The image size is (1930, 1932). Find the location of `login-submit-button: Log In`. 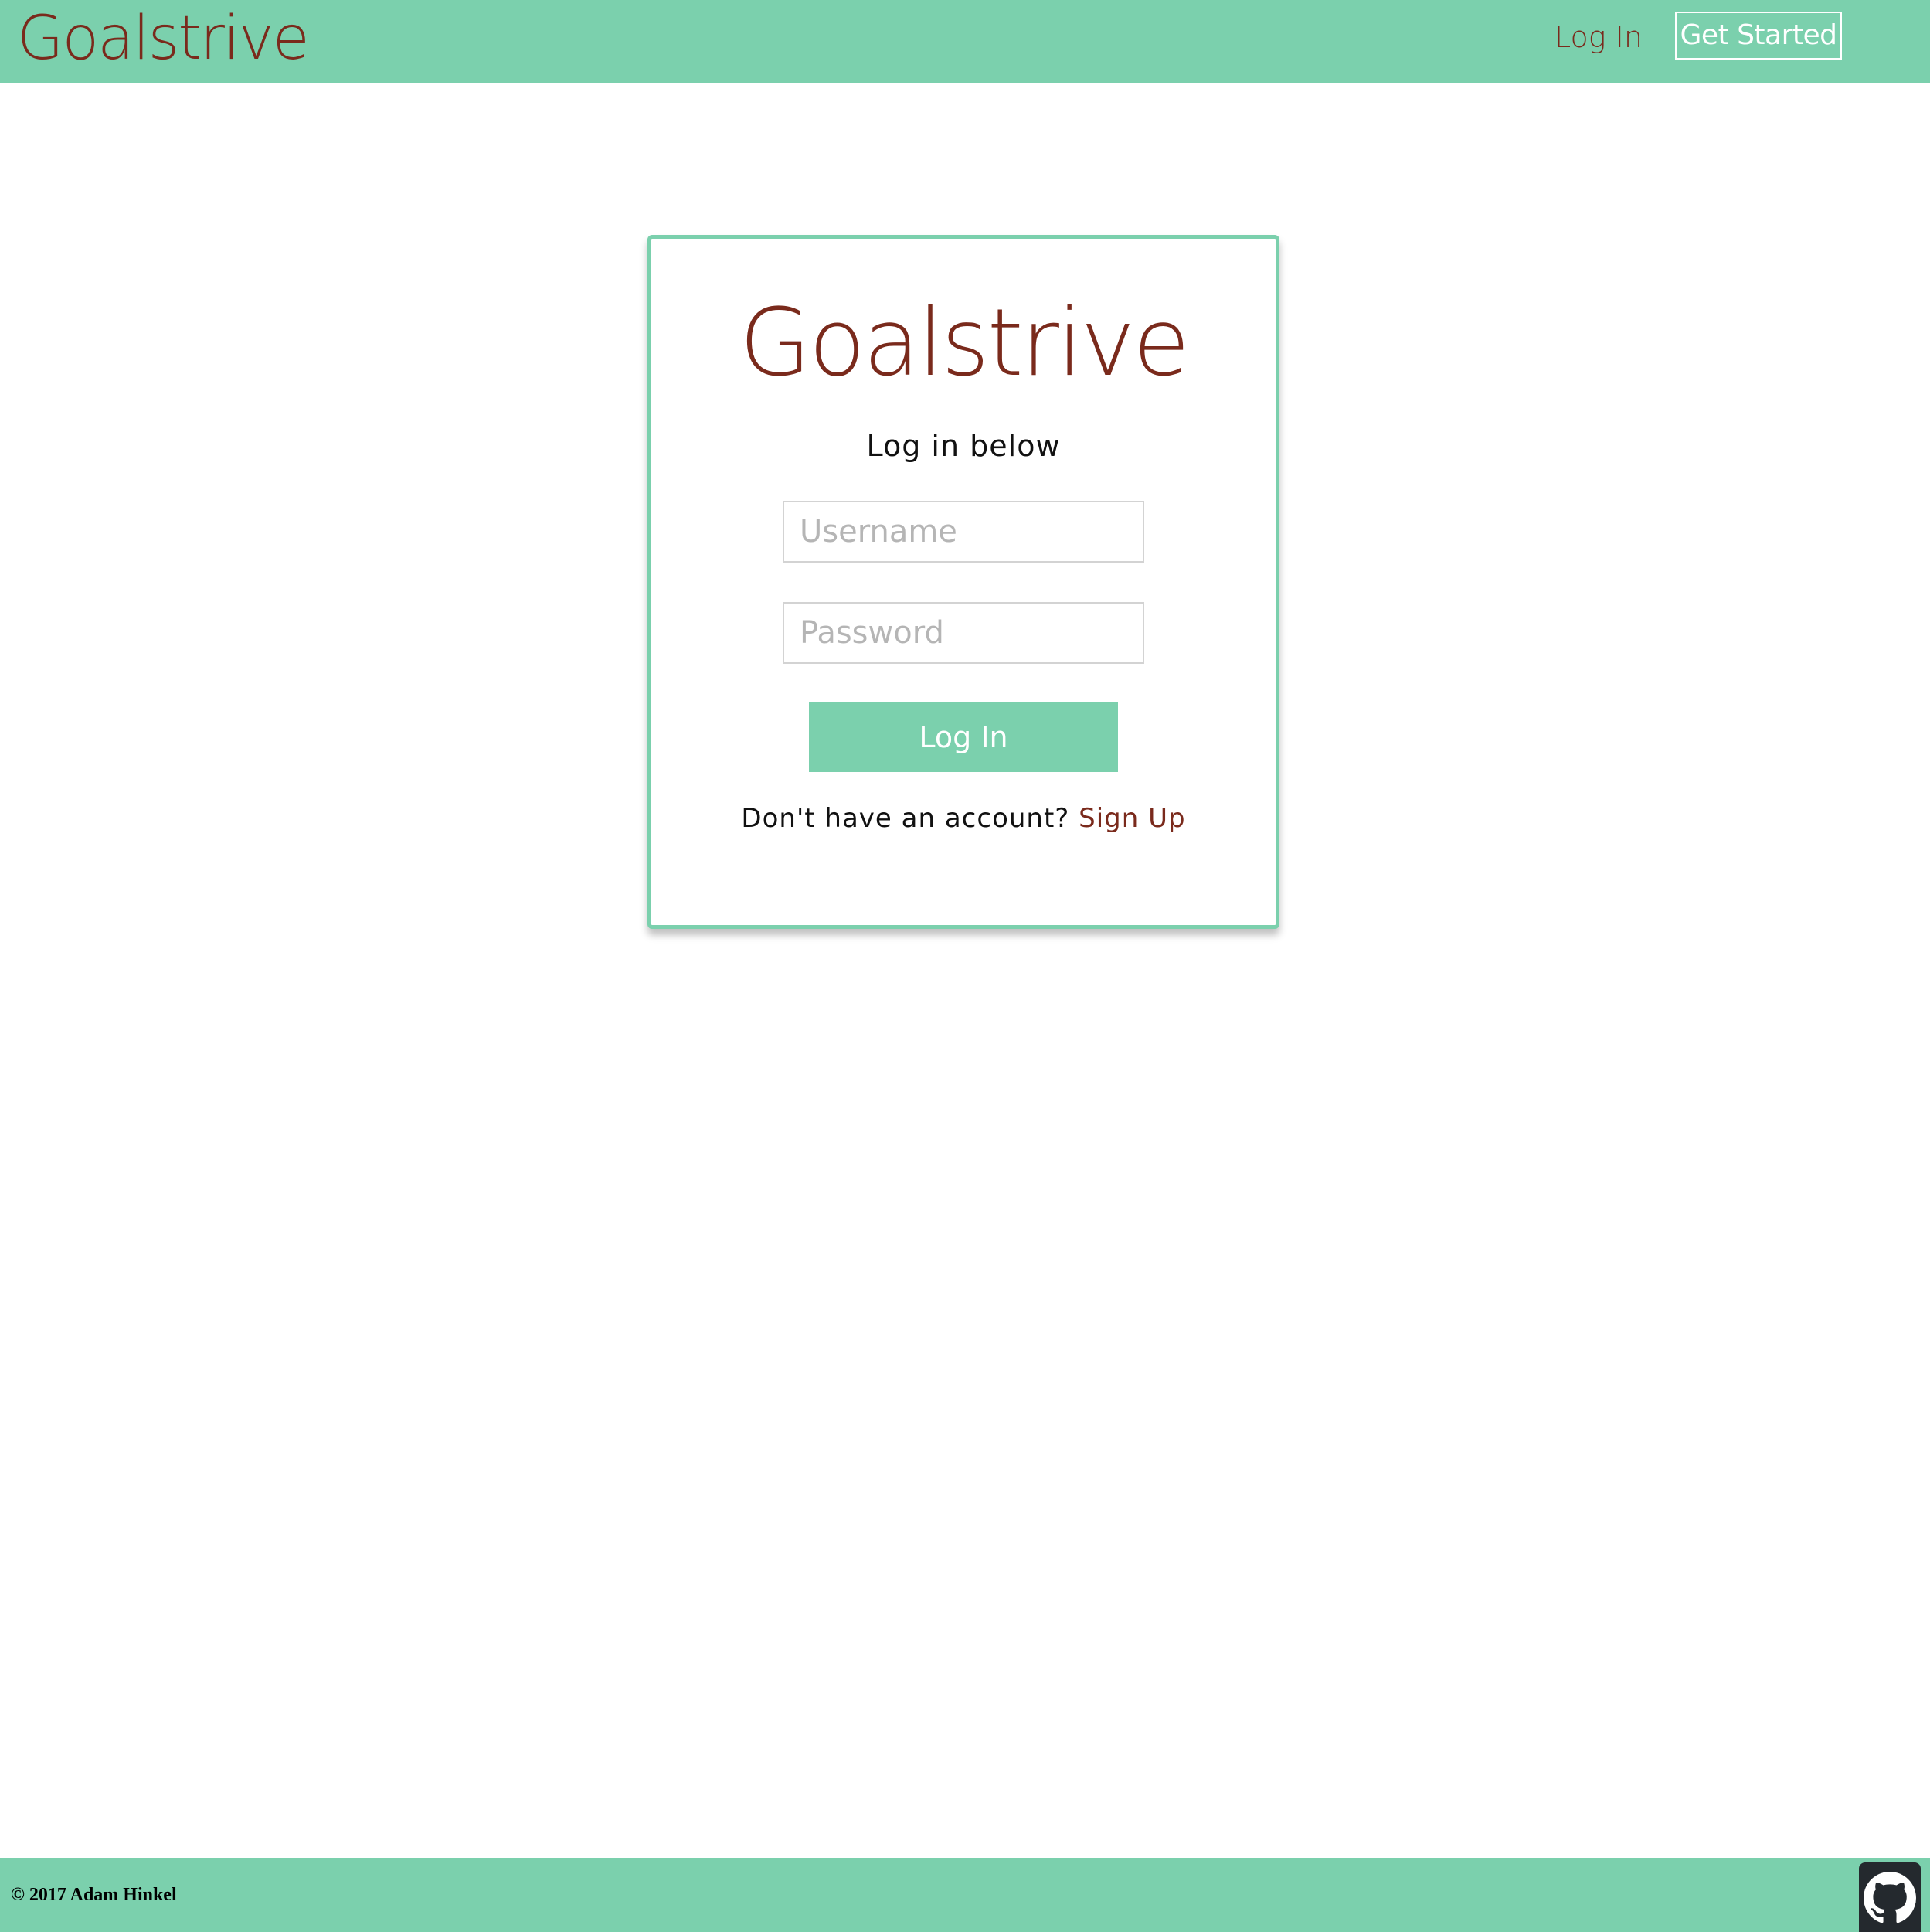

login-submit-button: Log In is located at coordinates (963, 737).